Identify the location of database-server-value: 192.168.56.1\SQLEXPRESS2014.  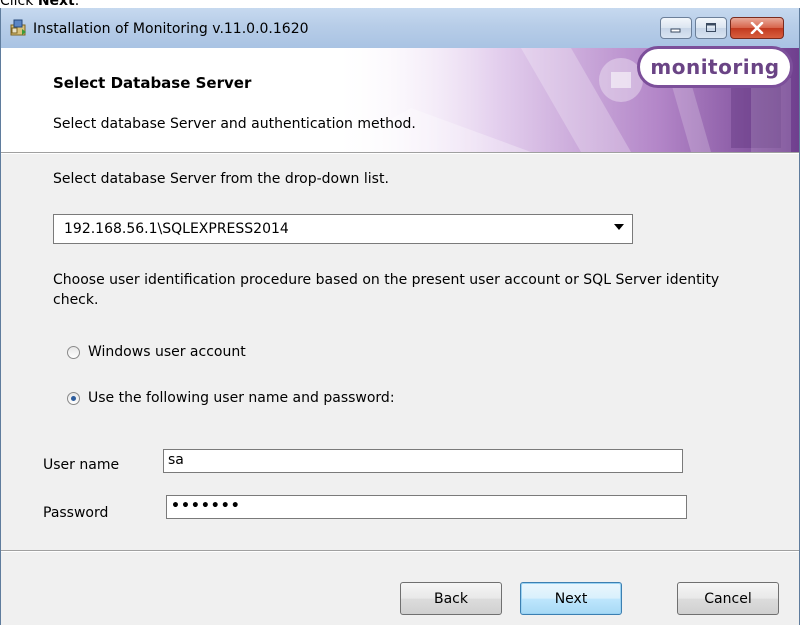
(176, 229).